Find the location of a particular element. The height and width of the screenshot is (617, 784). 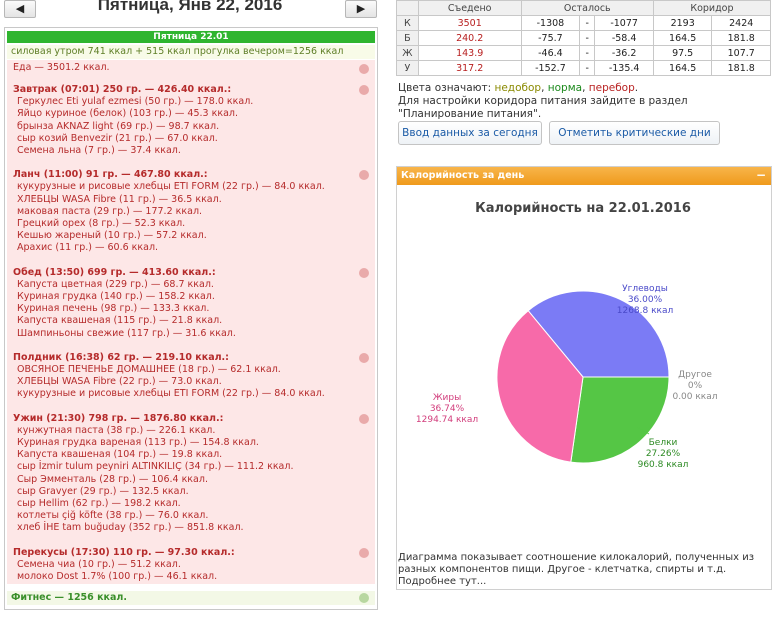

food-item: кунжутная паста (38 гр.) — 226.1 ккал. is located at coordinates (116, 431).